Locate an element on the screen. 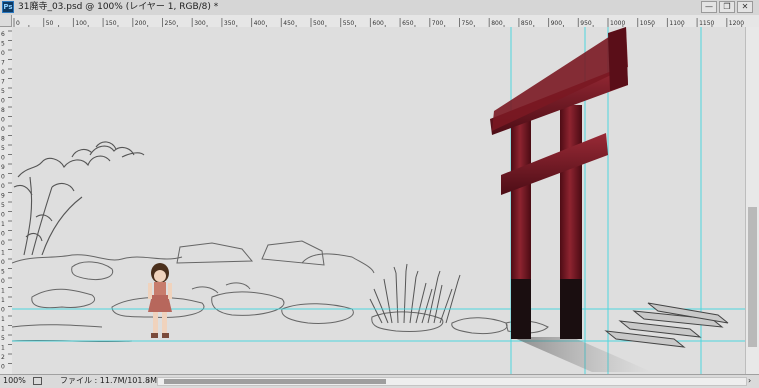  ruler-label: 100 is located at coordinates (81, 23).